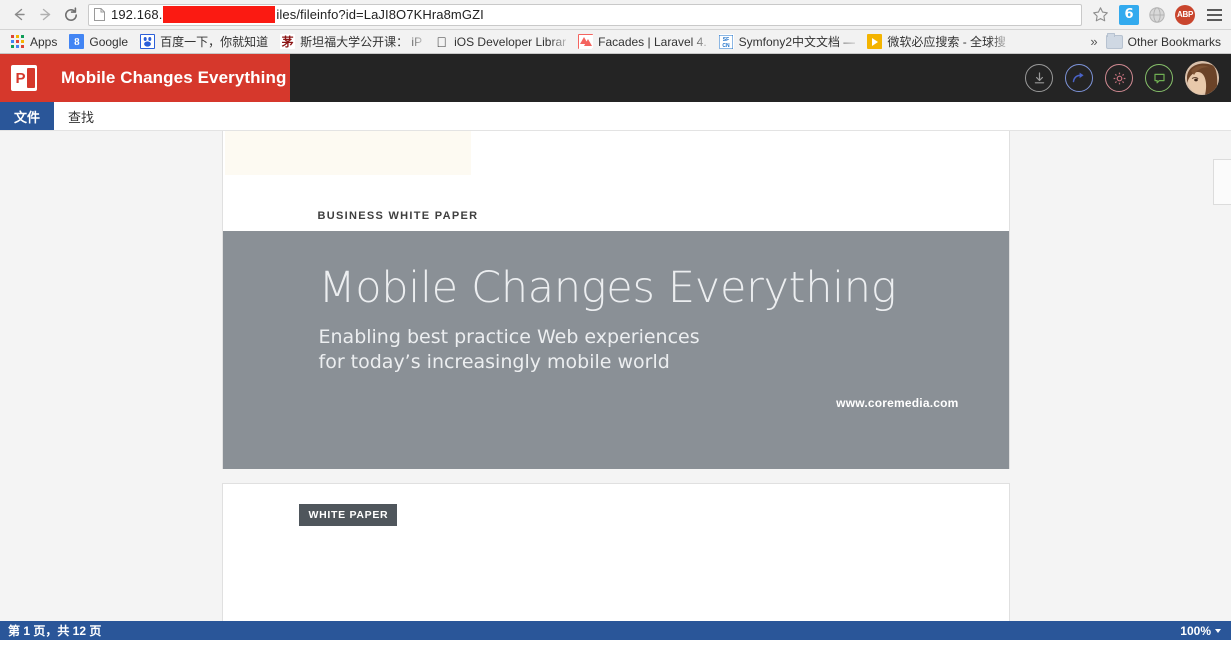  I want to click on bookmarks-overflow-button: », so click(1093, 41).